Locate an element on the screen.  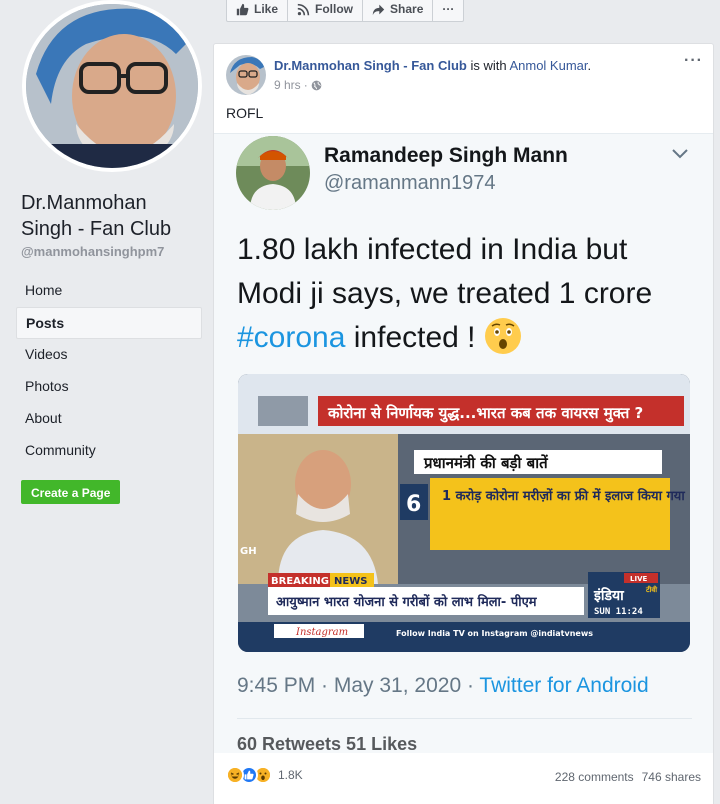
reaction-count: 1.8K is located at coordinates (290, 775).